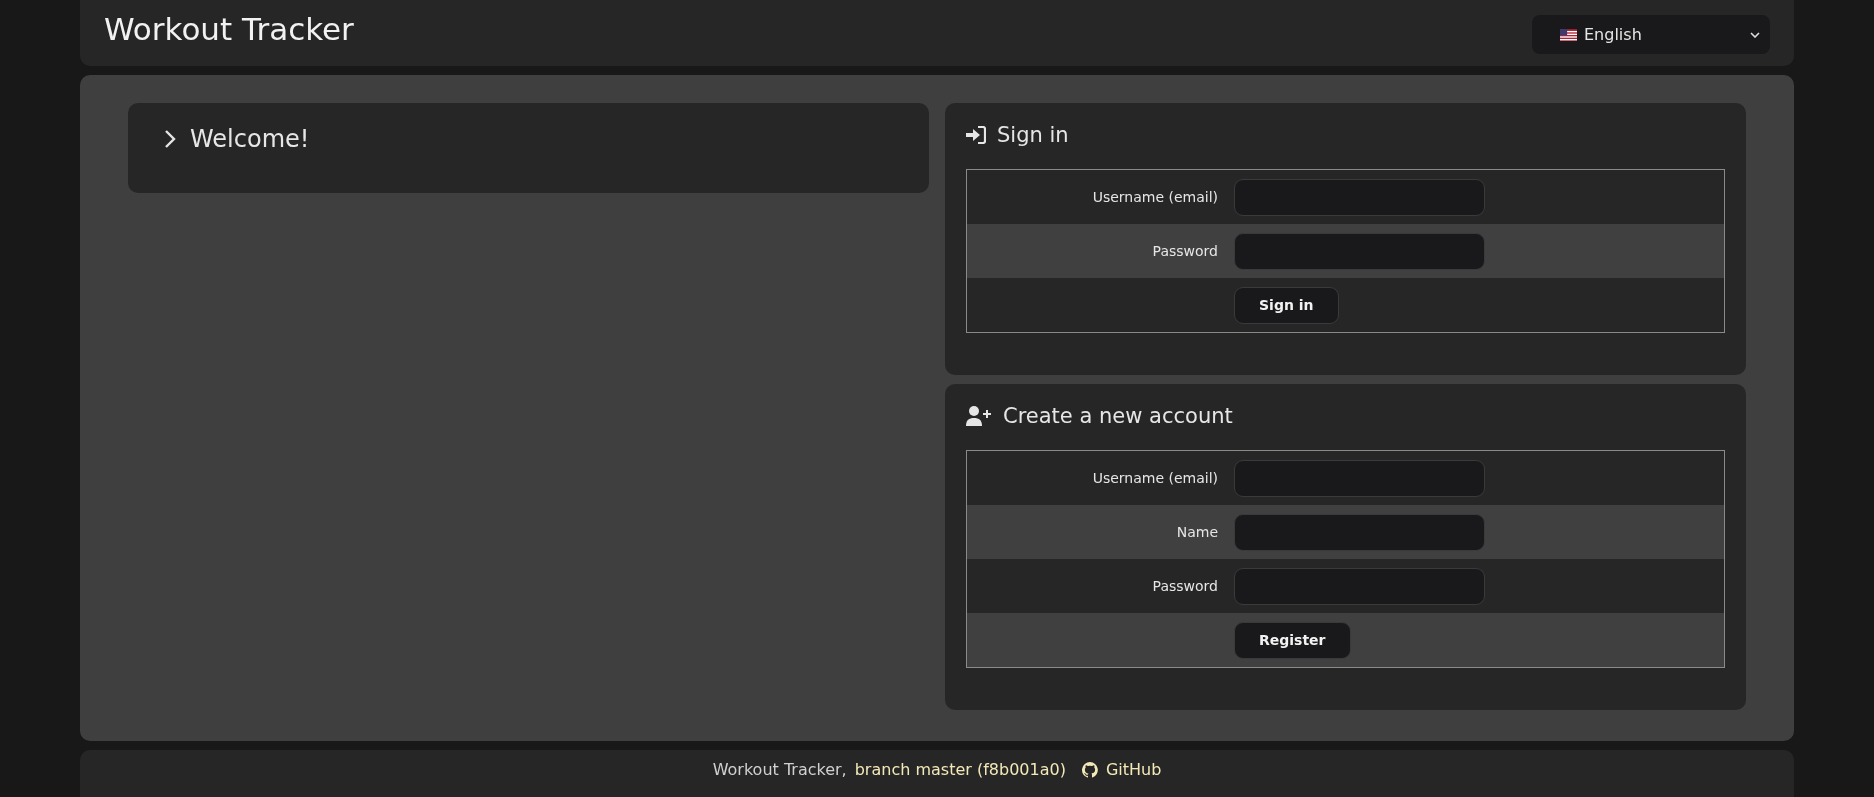  Describe the element at coordinates (1292, 640) in the screenshot. I see `register-button: Register` at that location.